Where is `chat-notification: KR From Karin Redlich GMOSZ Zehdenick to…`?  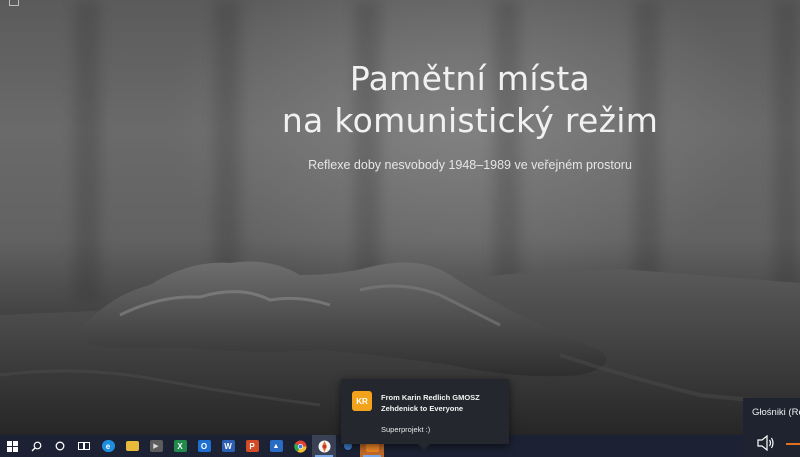 chat-notification: KR From Karin Redlich GMOSZ Zehdenick to… is located at coordinates (425, 411).